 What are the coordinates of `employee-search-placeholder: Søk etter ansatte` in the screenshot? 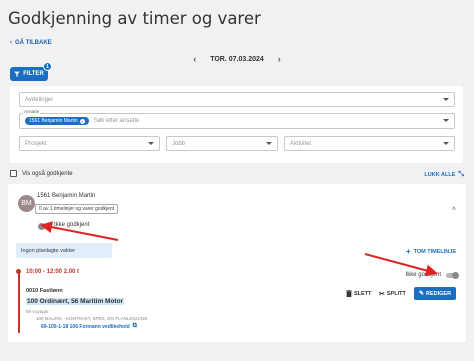 It's located at (116, 121).